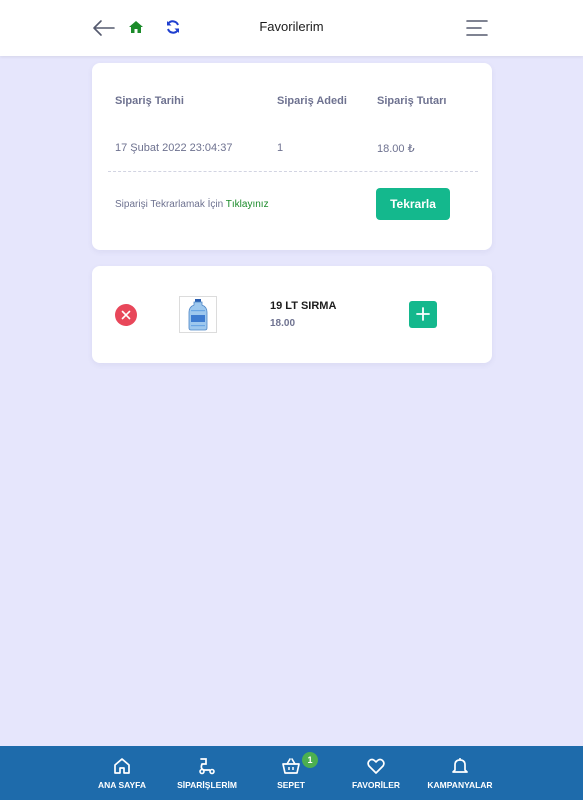 This screenshot has height=800, width=583. Describe the element at coordinates (412, 101) in the screenshot. I see `column-header-order-amount: Sipariş Tutarı` at that location.